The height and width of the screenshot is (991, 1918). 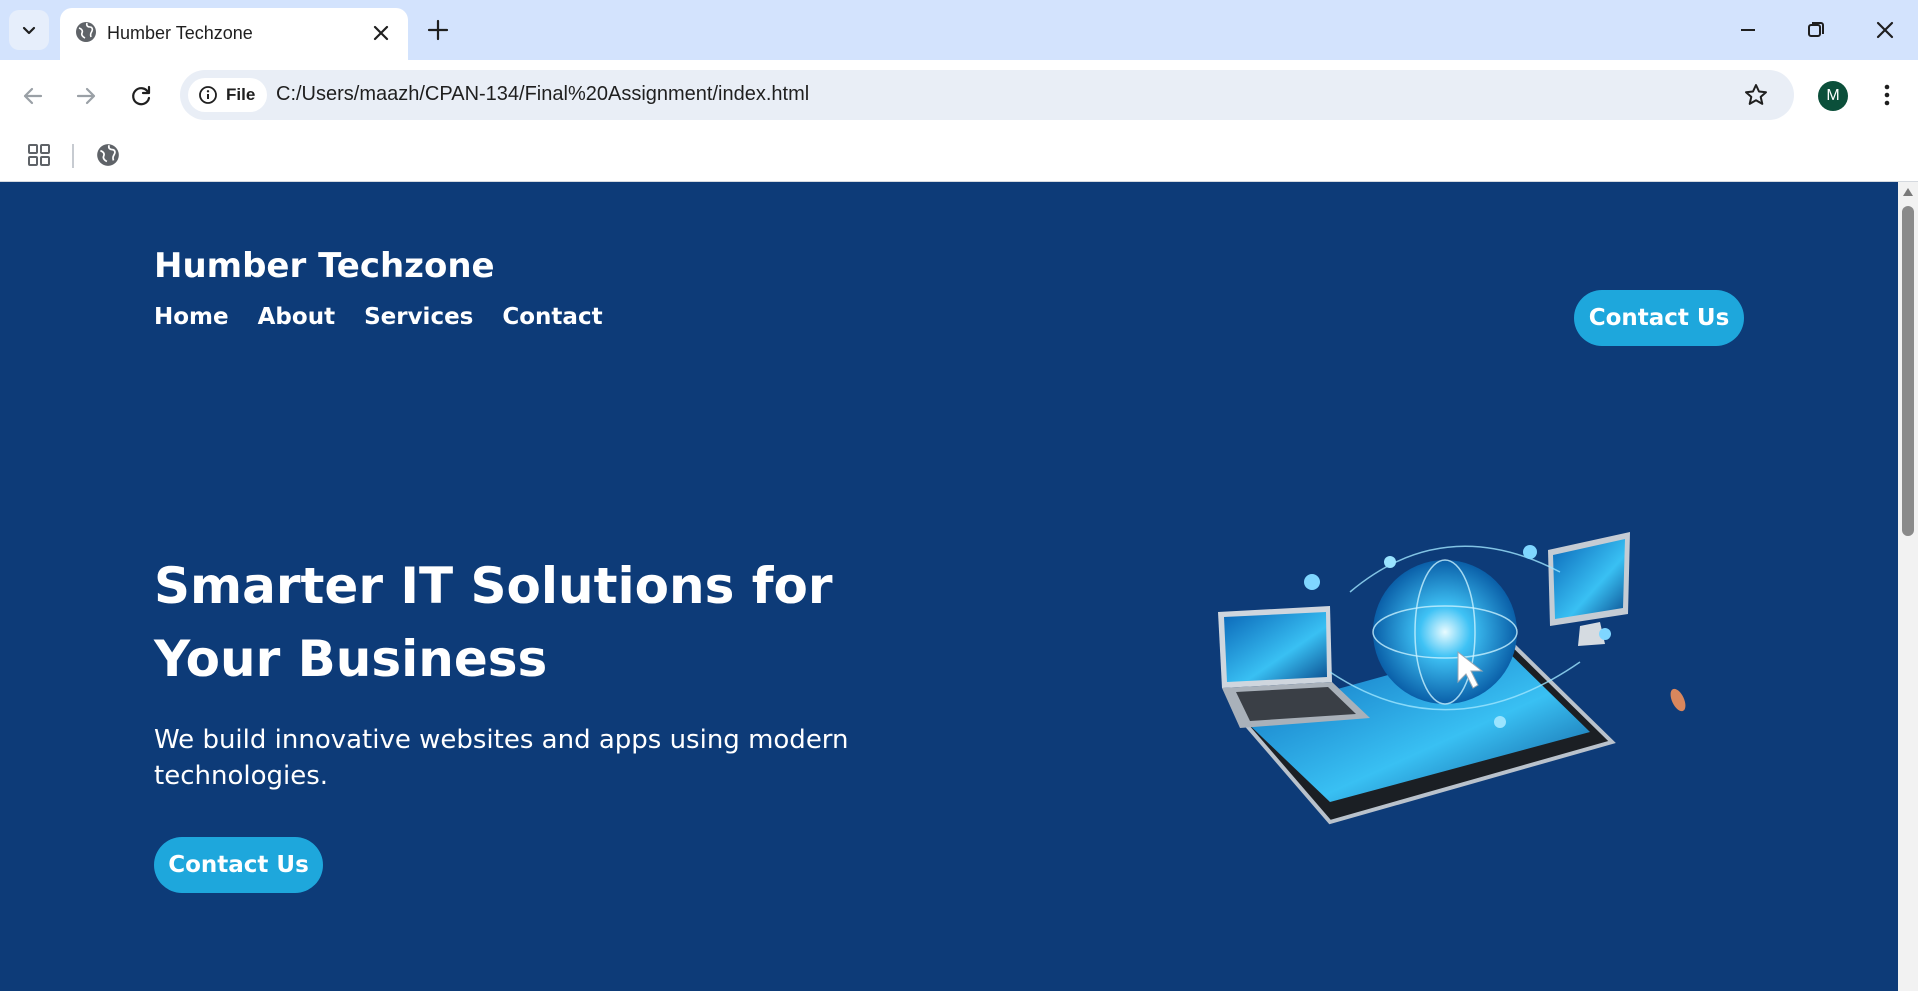 I want to click on chevron-down-icon, so click(x=29, y=30).